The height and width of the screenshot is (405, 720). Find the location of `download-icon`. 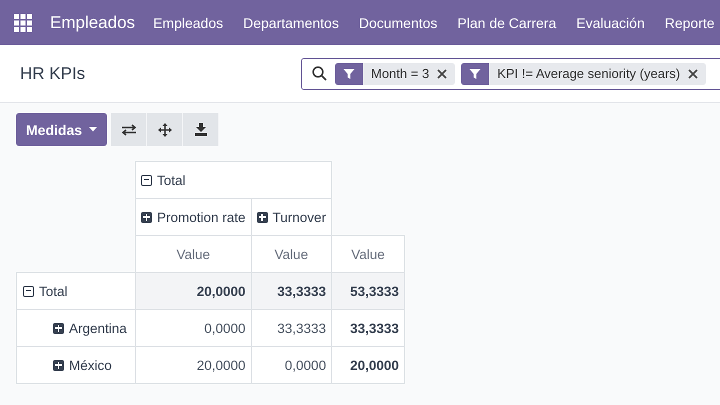

download-icon is located at coordinates (200, 129).